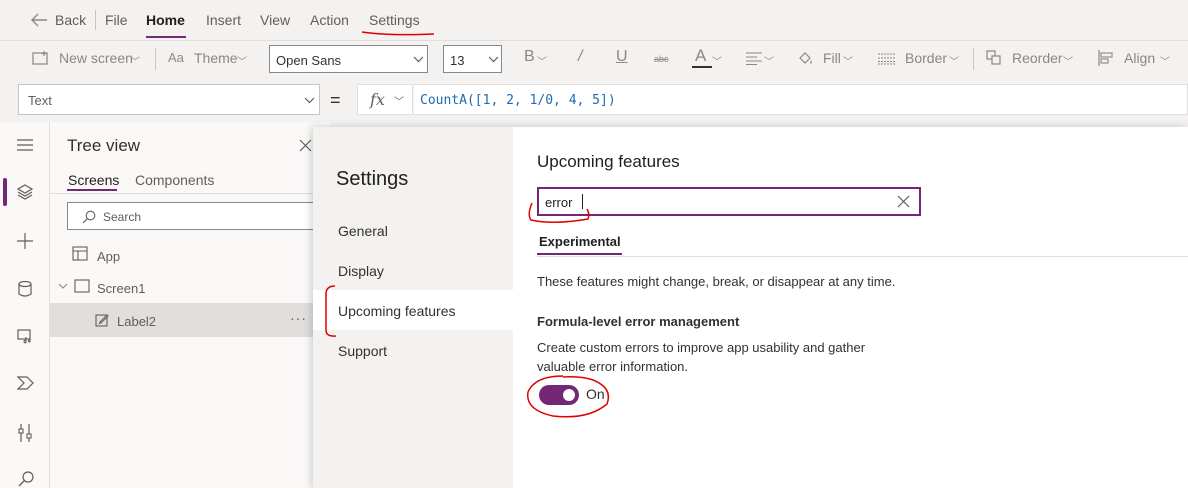  What do you see at coordinates (25, 241) in the screenshot?
I see `insert-plus-icon` at bounding box center [25, 241].